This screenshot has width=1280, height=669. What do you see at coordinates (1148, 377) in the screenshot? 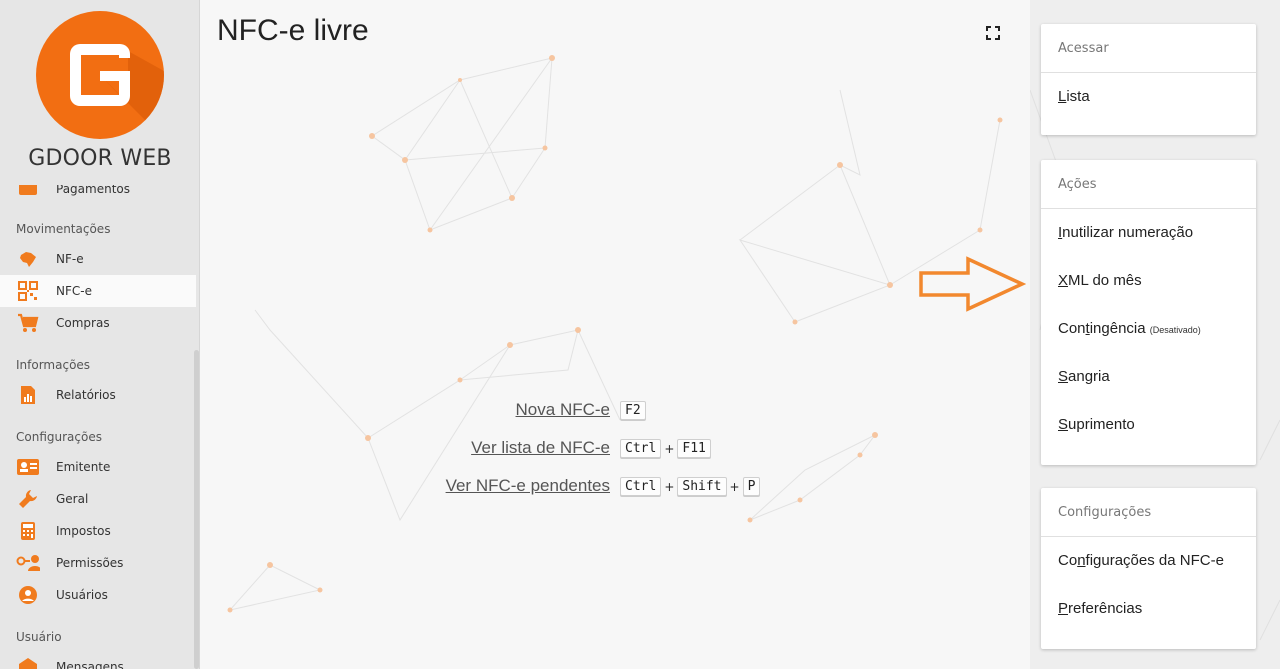
I see `menu-item-sangria: Sangria` at bounding box center [1148, 377].